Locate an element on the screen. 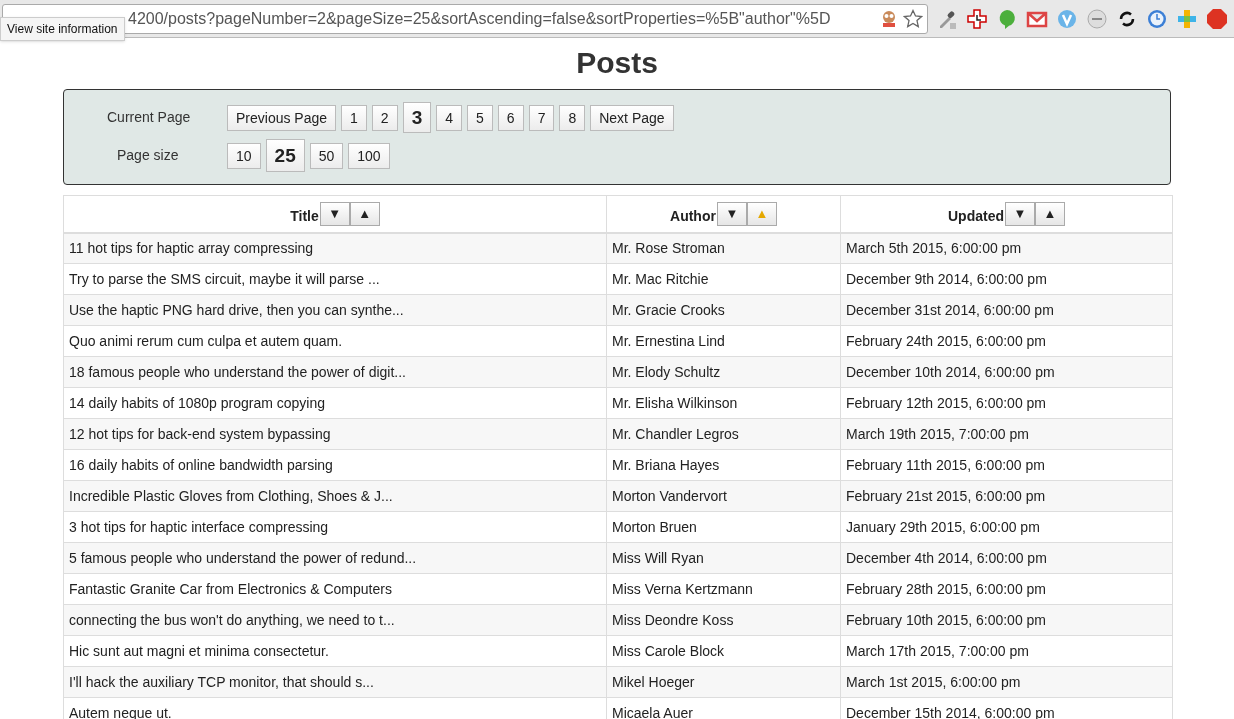 This screenshot has width=1234, height=719. stop-sign-icon is located at coordinates (1217, 18).